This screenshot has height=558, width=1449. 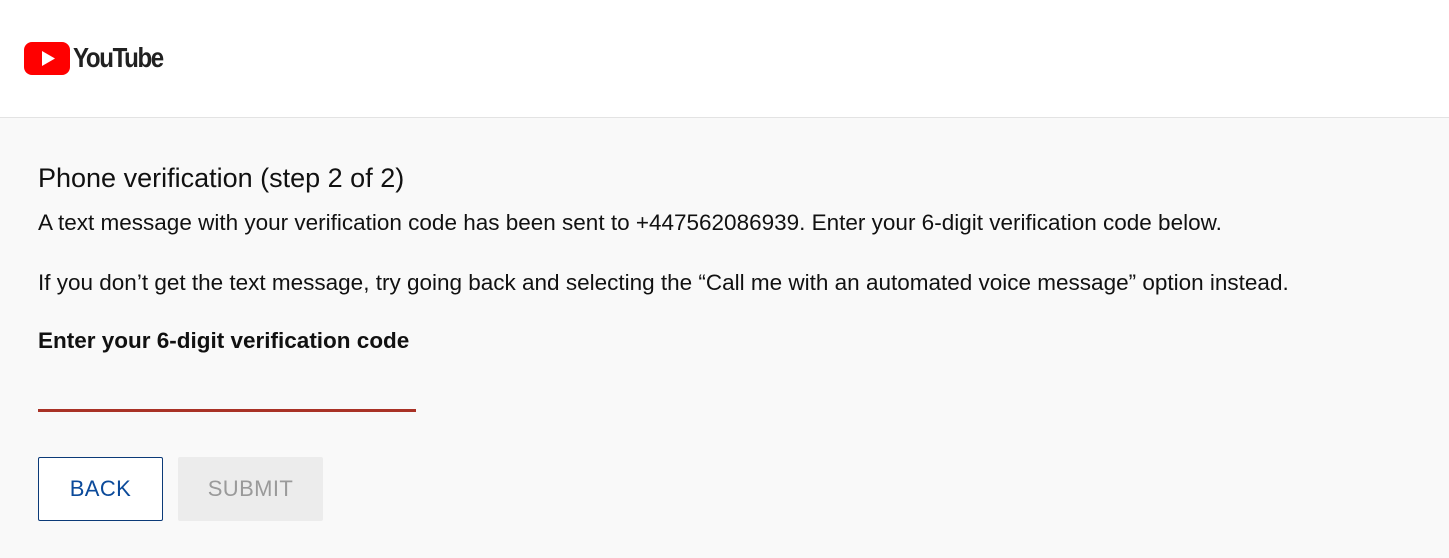 What do you see at coordinates (100, 489) in the screenshot?
I see `back-button: BACK` at bounding box center [100, 489].